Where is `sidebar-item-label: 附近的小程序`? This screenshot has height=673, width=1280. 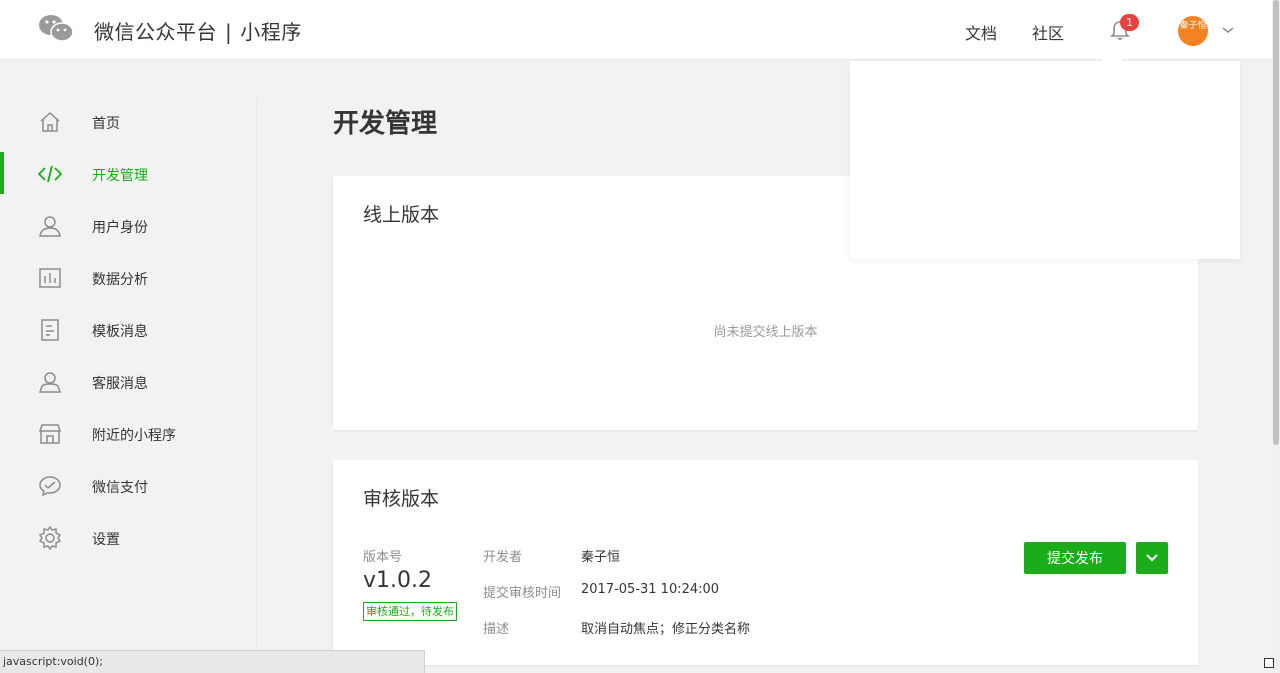 sidebar-item-label: 附近的小程序 is located at coordinates (134, 436).